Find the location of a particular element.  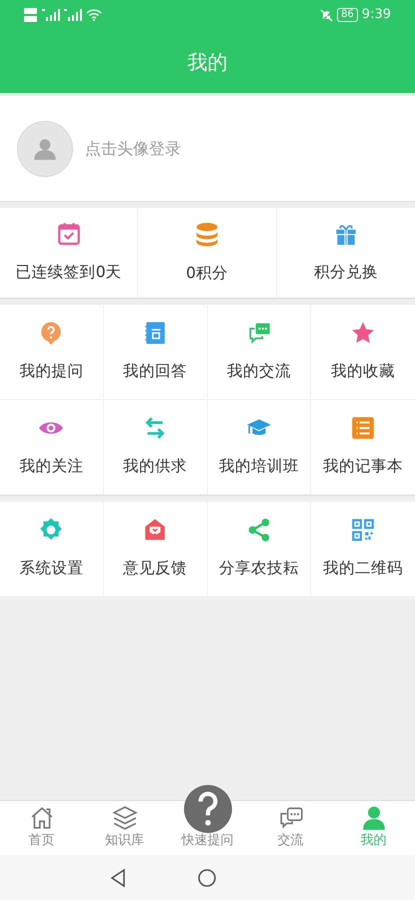

menu-item: 系统设置 is located at coordinates (52, 549).